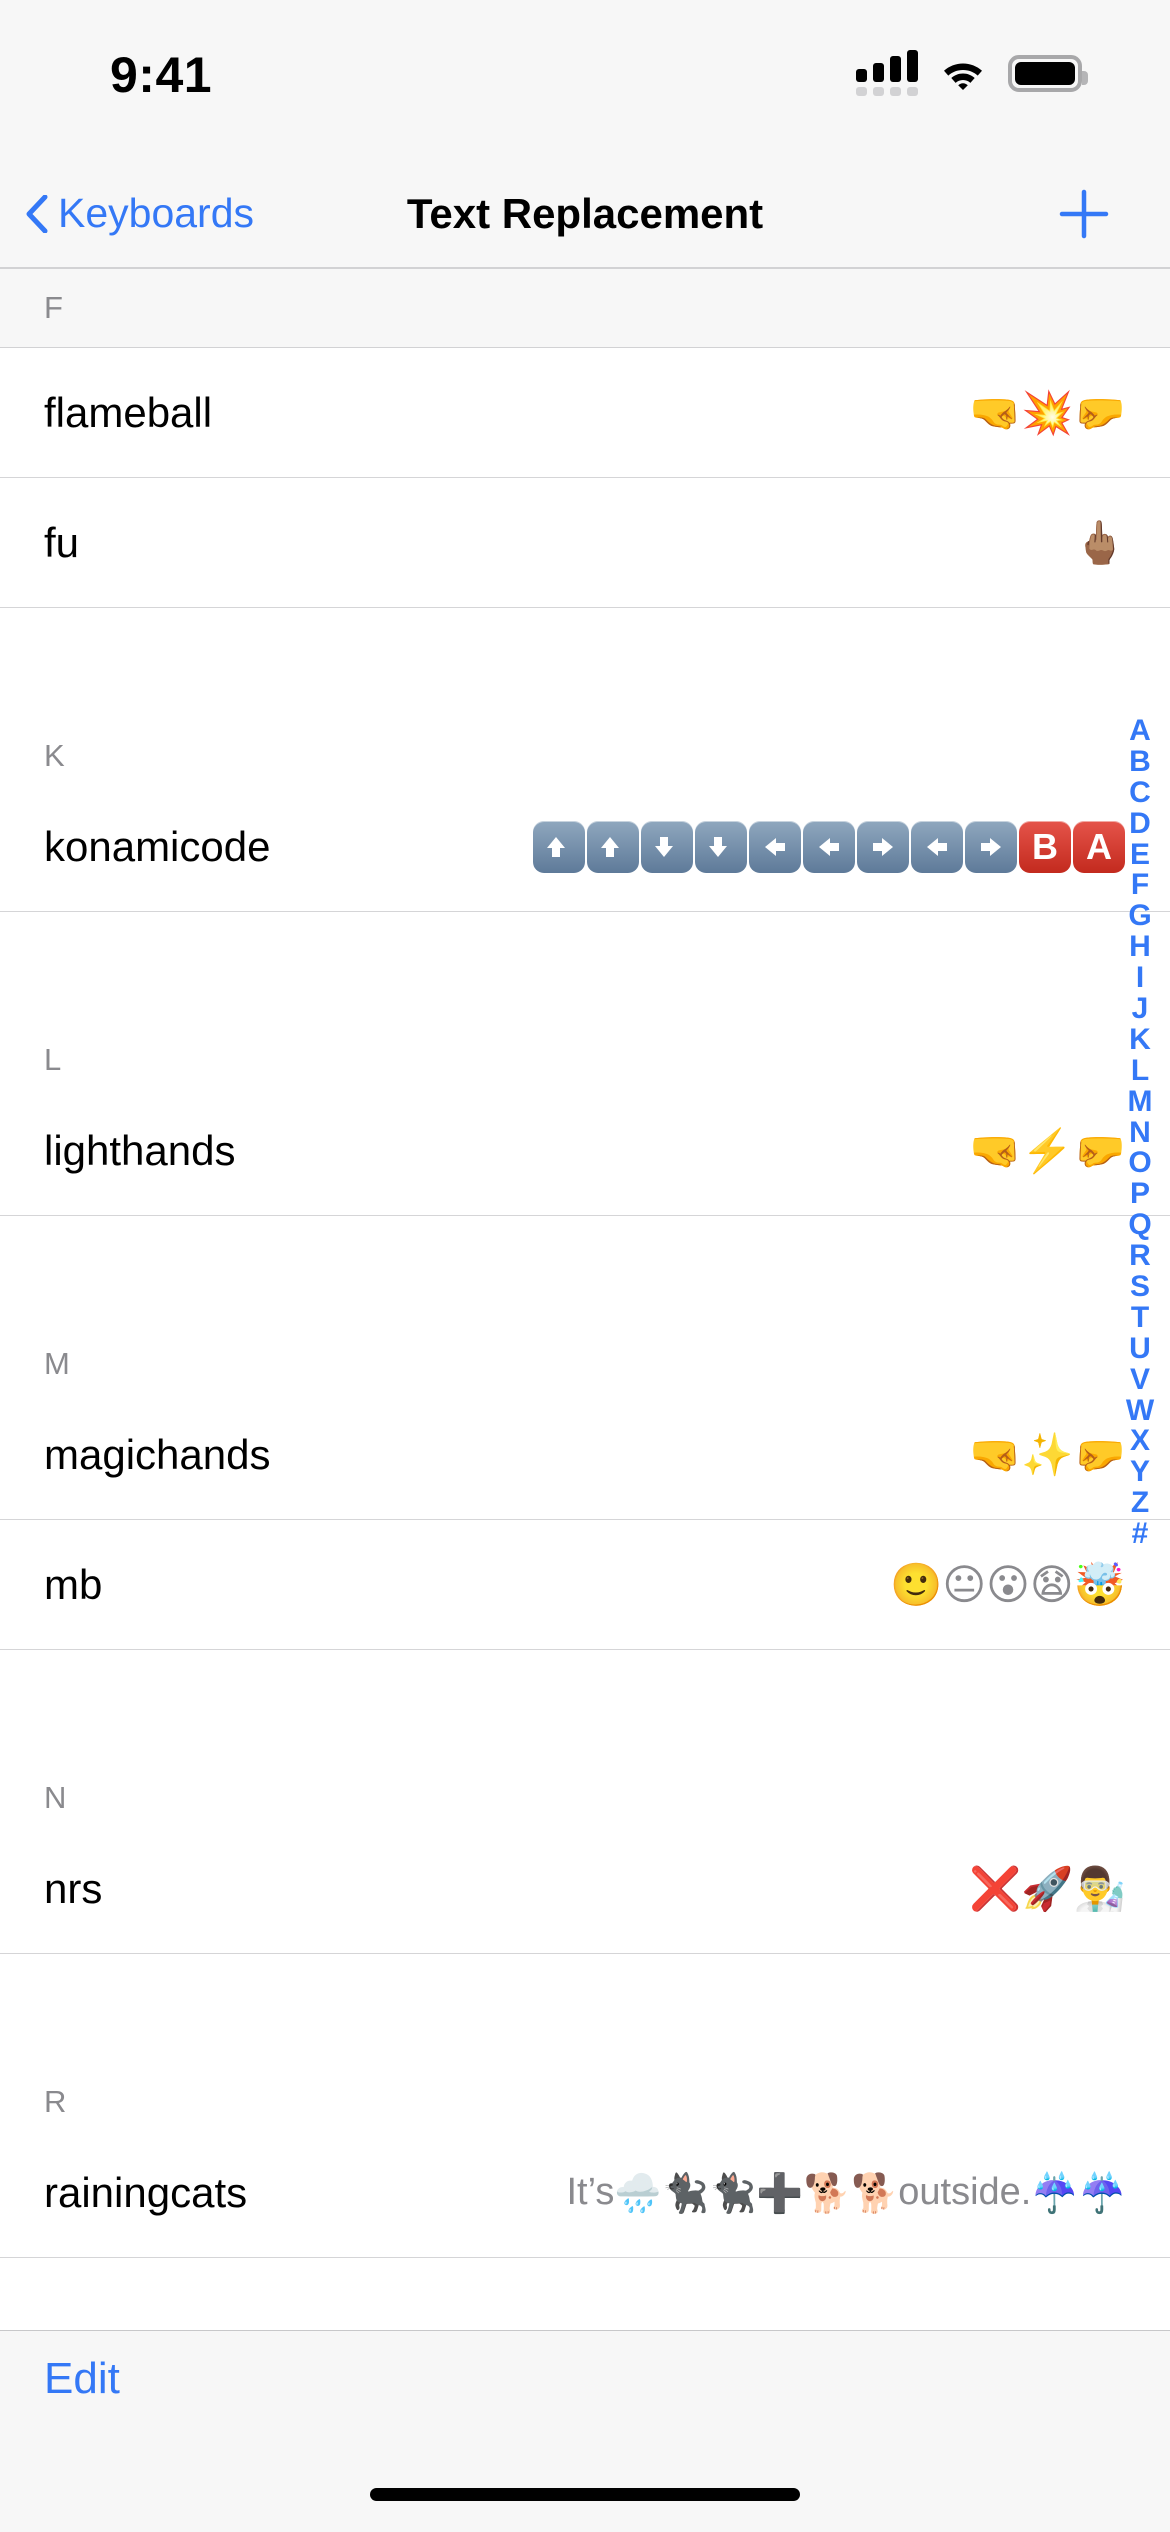 The width and height of the screenshot is (1170, 2532). What do you see at coordinates (585, 1338) in the screenshot?
I see `section-header-m: M` at bounding box center [585, 1338].